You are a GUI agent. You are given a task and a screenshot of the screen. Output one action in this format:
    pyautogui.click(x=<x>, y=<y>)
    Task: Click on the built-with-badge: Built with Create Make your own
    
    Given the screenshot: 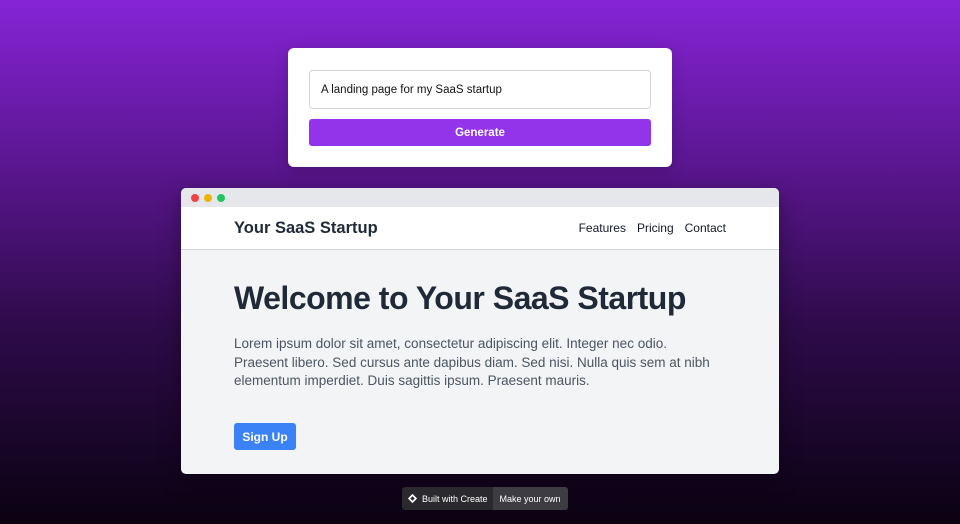 What is the action you would take?
    pyautogui.click(x=485, y=498)
    